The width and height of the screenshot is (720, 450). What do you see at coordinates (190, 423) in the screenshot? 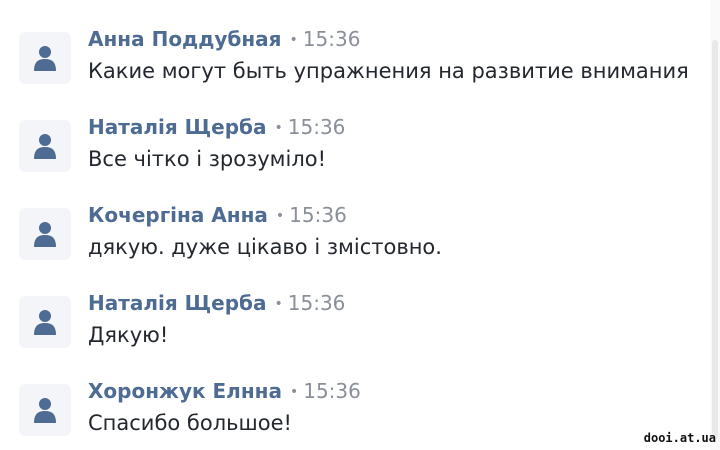
I see `message-text: Спасибо большое!` at bounding box center [190, 423].